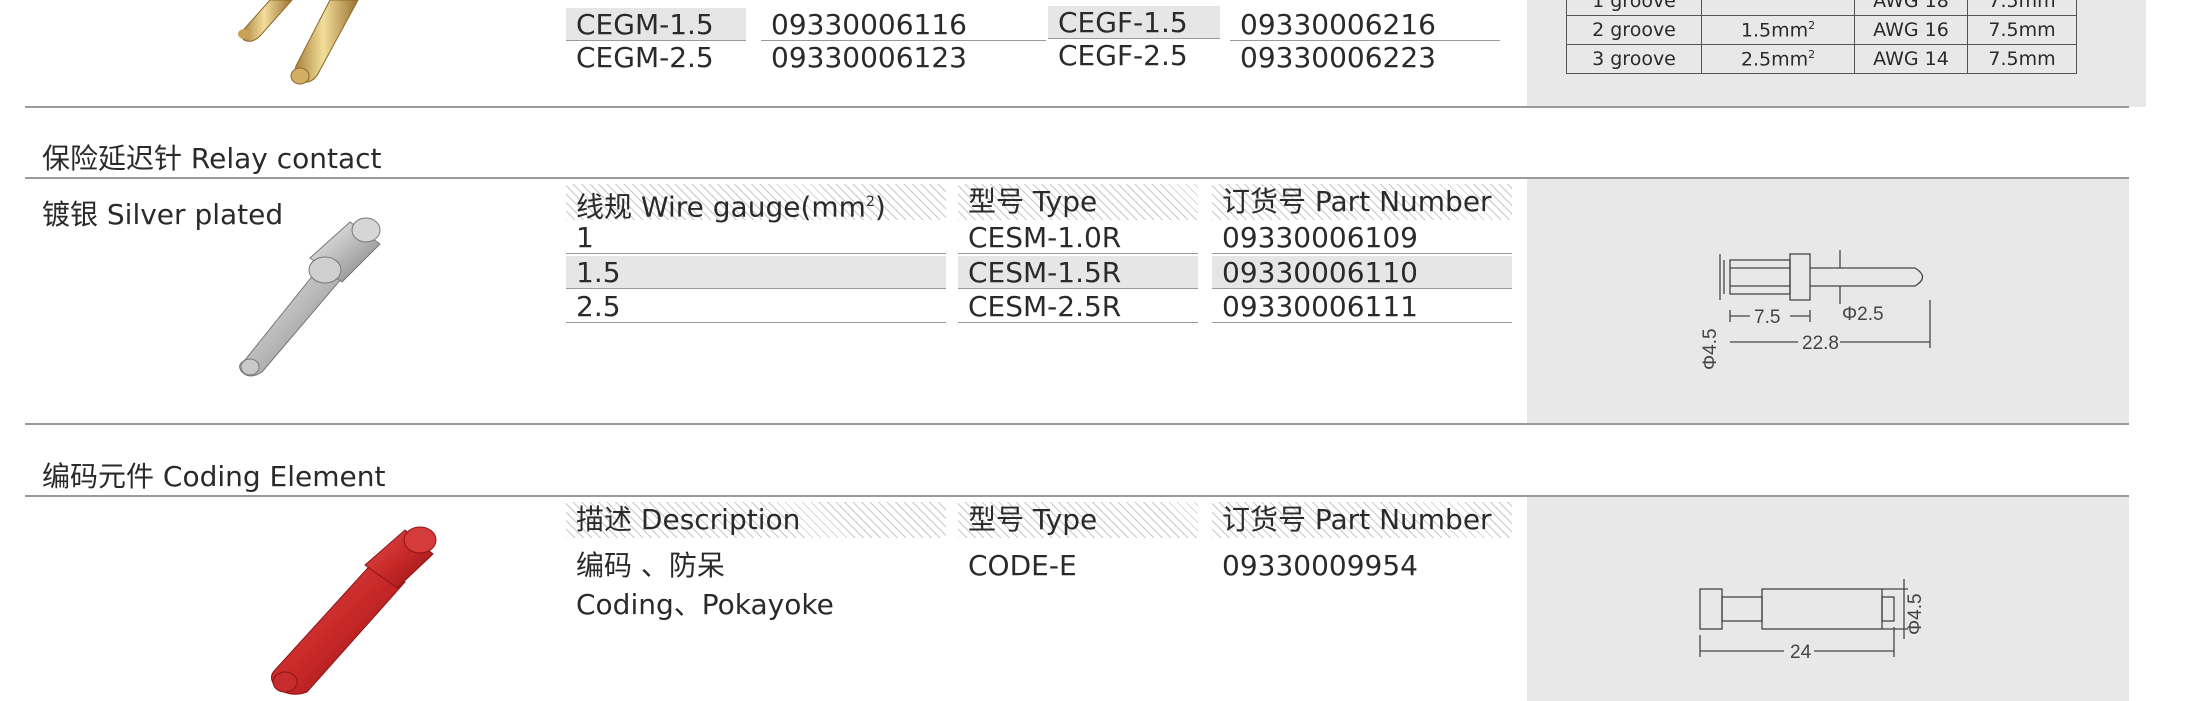 The image size is (2186, 701). What do you see at coordinates (1022, 565) in the screenshot?
I see `type-cell: CODE-E` at bounding box center [1022, 565].